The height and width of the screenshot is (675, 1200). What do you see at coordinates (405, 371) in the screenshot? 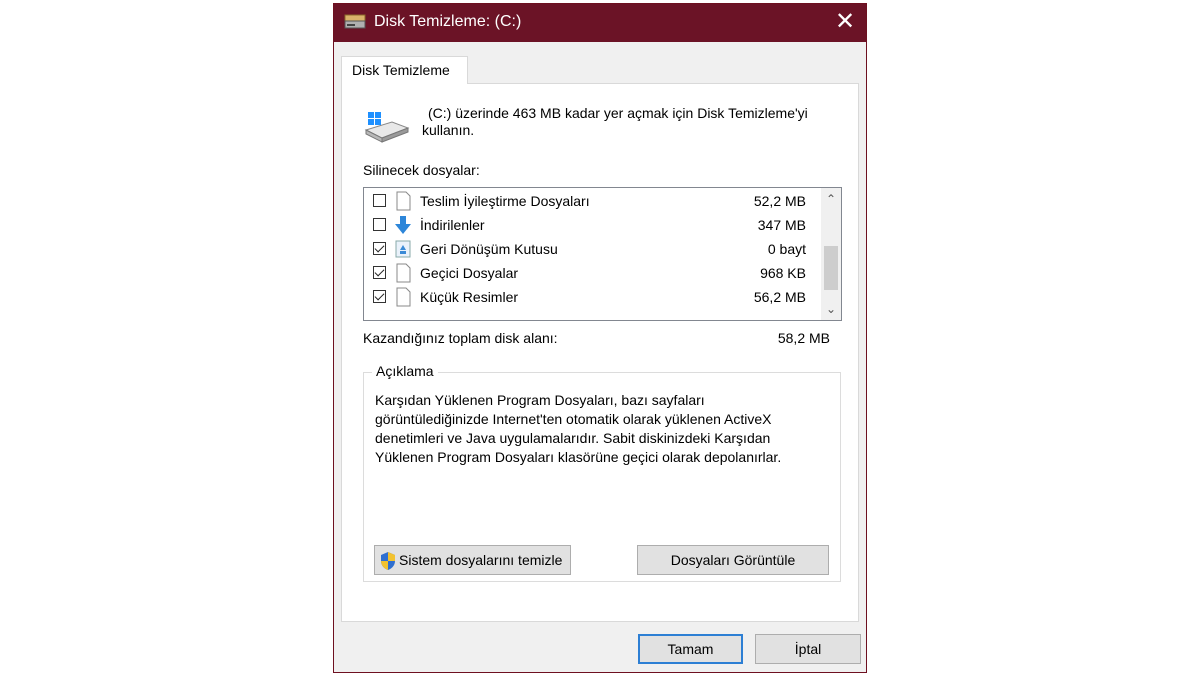
I see `description-label: Açıklama` at bounding box center [405, 371].